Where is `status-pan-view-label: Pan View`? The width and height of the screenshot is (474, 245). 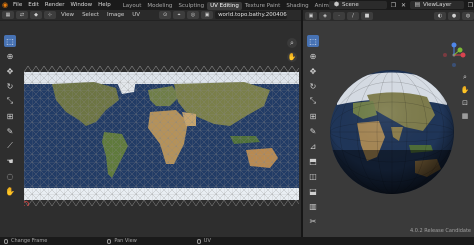
status-pan-view-label: Pan View is located at coordinates (125, 241).